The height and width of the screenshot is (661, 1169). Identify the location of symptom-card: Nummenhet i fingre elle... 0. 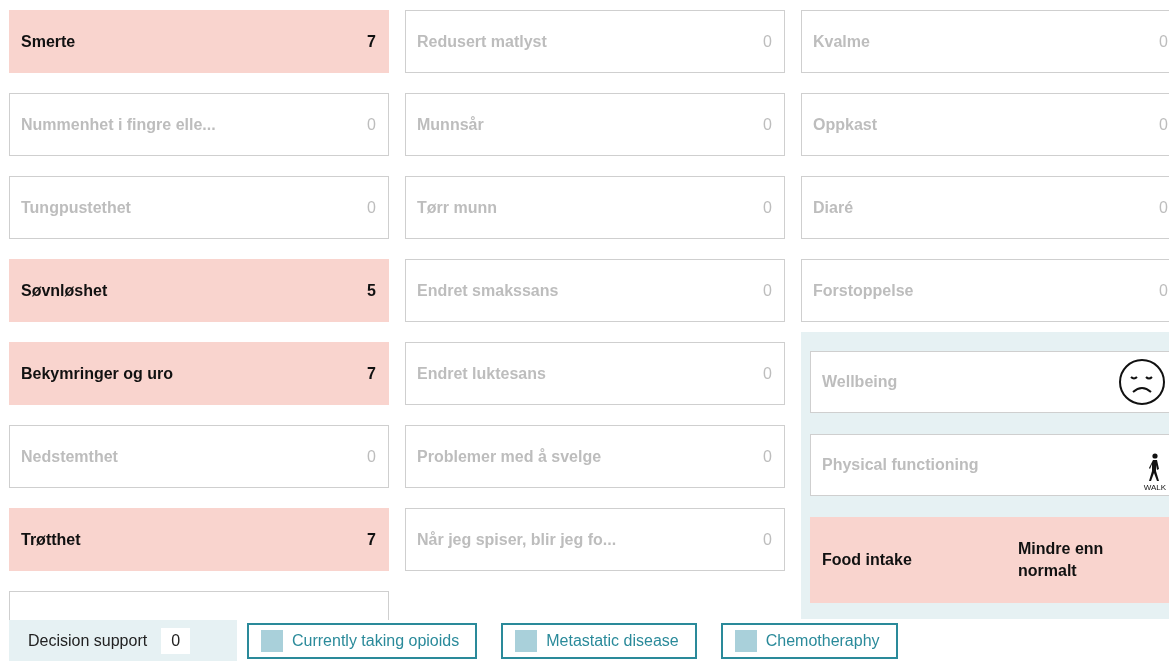
(199, 124).